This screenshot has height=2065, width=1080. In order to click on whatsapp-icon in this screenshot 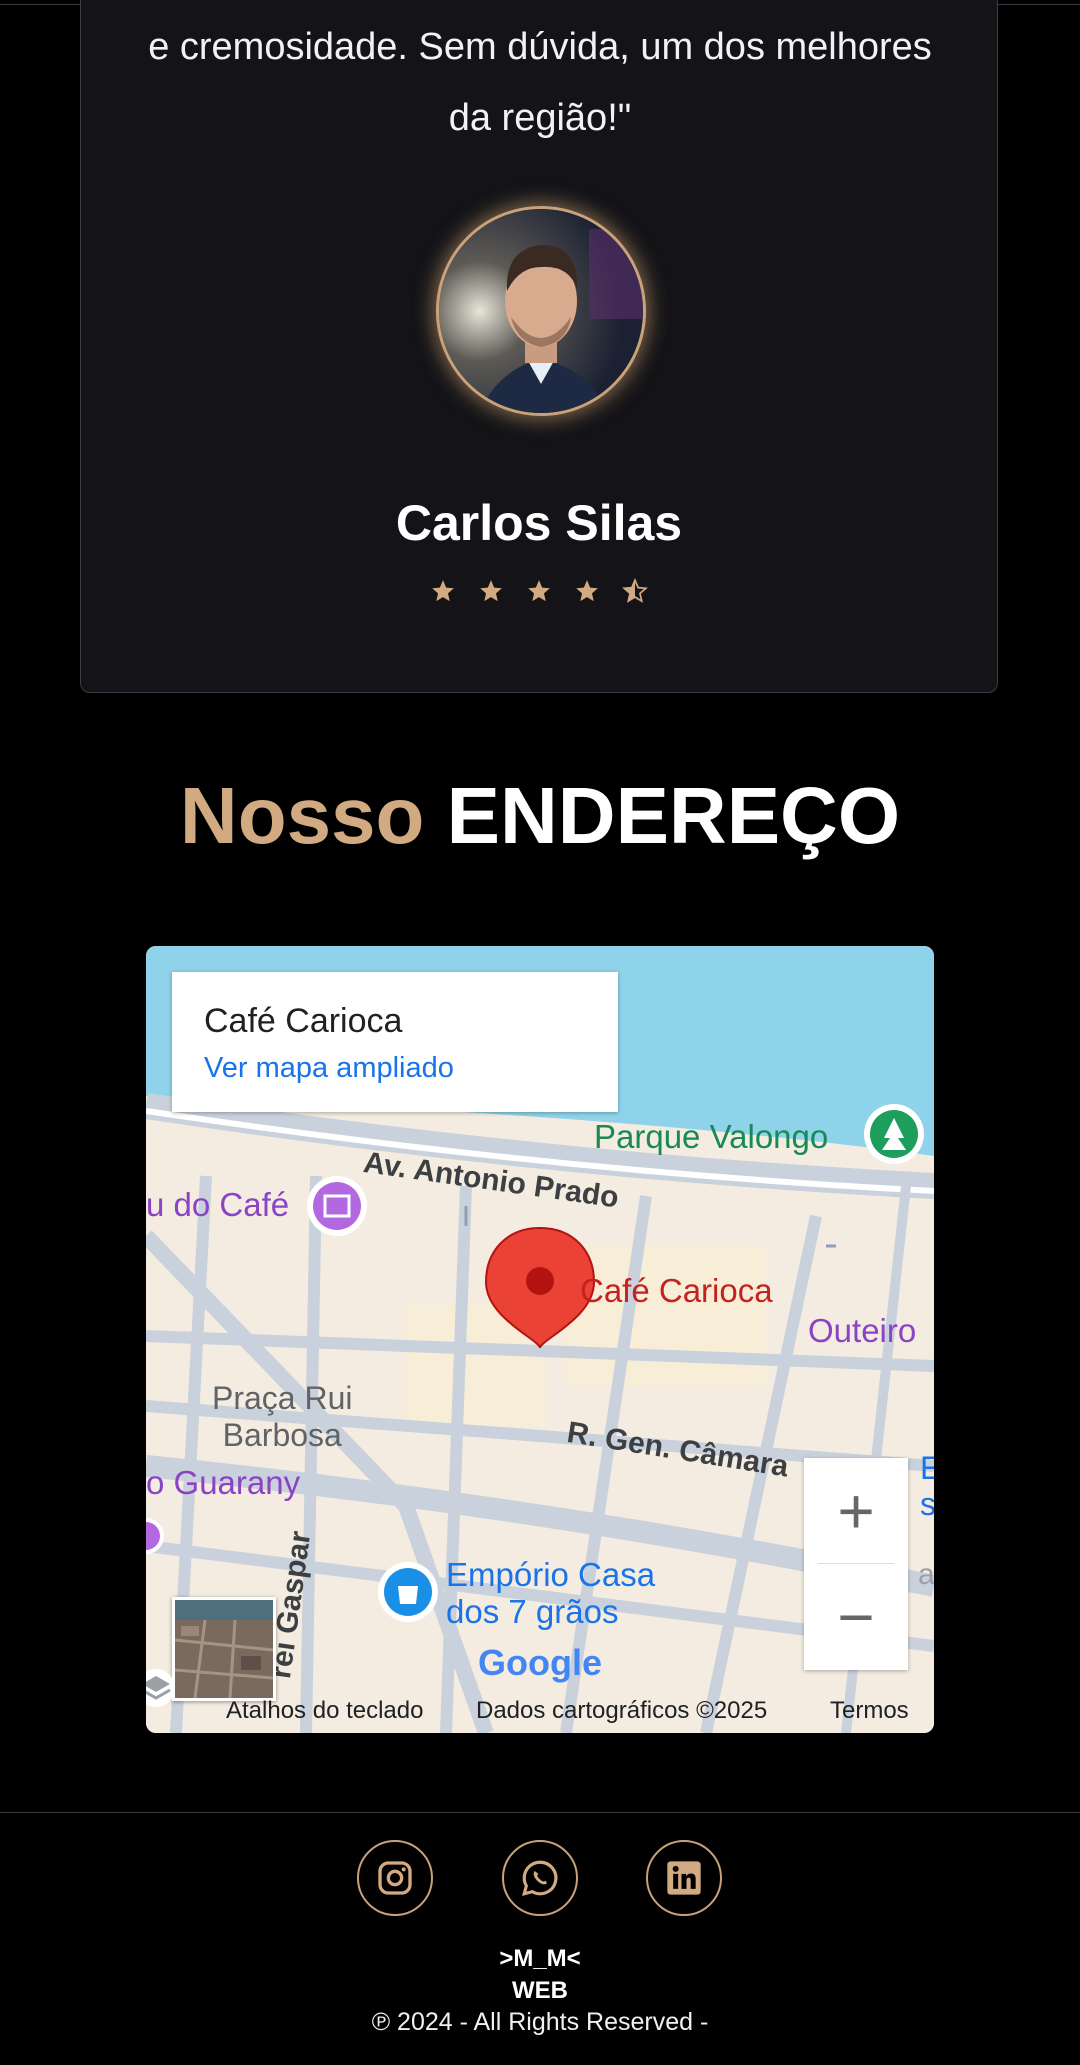, I will do `click(540, 1878)`.